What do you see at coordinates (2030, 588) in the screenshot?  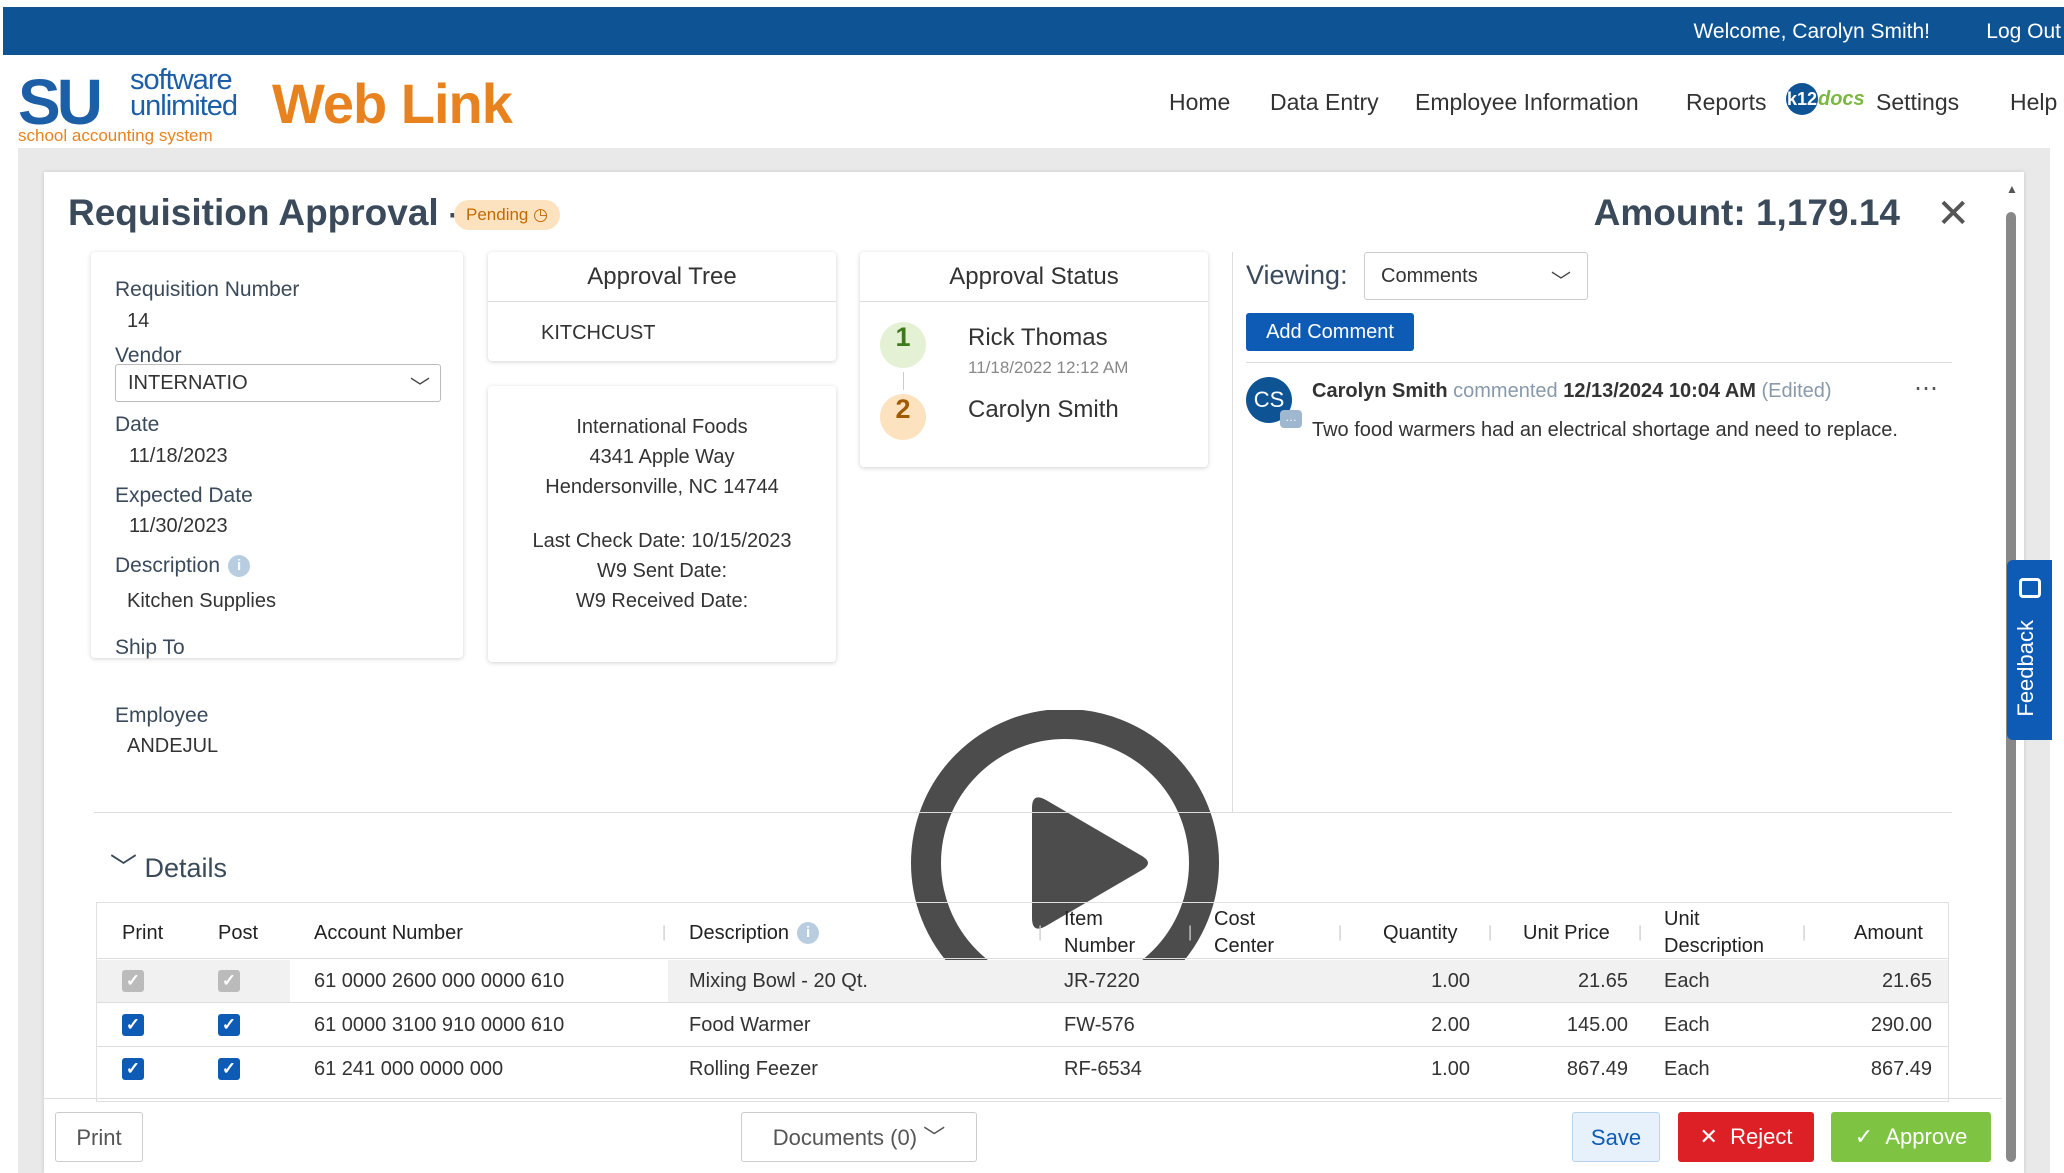 I see `feedback-icon` at bounding box center [2030, 588].